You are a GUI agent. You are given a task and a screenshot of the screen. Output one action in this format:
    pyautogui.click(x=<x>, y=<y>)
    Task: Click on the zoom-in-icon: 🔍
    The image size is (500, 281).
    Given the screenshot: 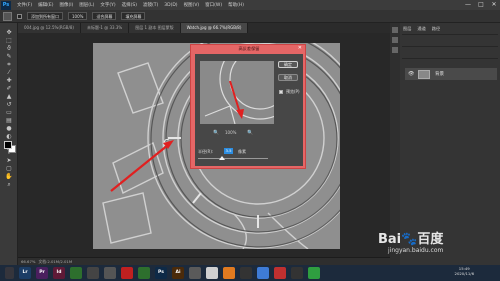 What is the action you would take?
    pyautogui.click(x=250, y=133)
    